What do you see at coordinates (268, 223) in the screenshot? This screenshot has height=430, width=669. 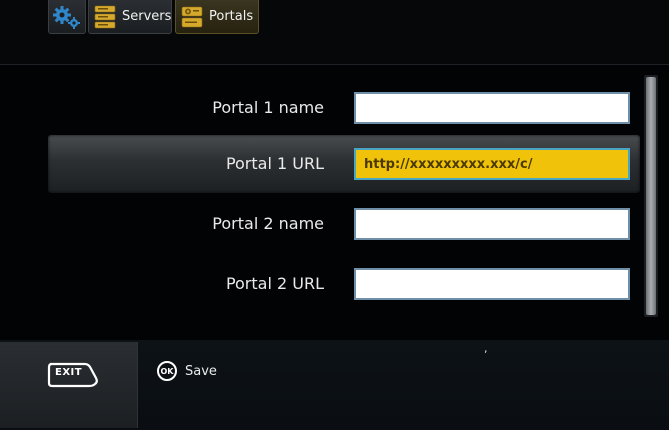 I see `portal2-name-label: Portal 2 name` at bounding box center [268, 223].